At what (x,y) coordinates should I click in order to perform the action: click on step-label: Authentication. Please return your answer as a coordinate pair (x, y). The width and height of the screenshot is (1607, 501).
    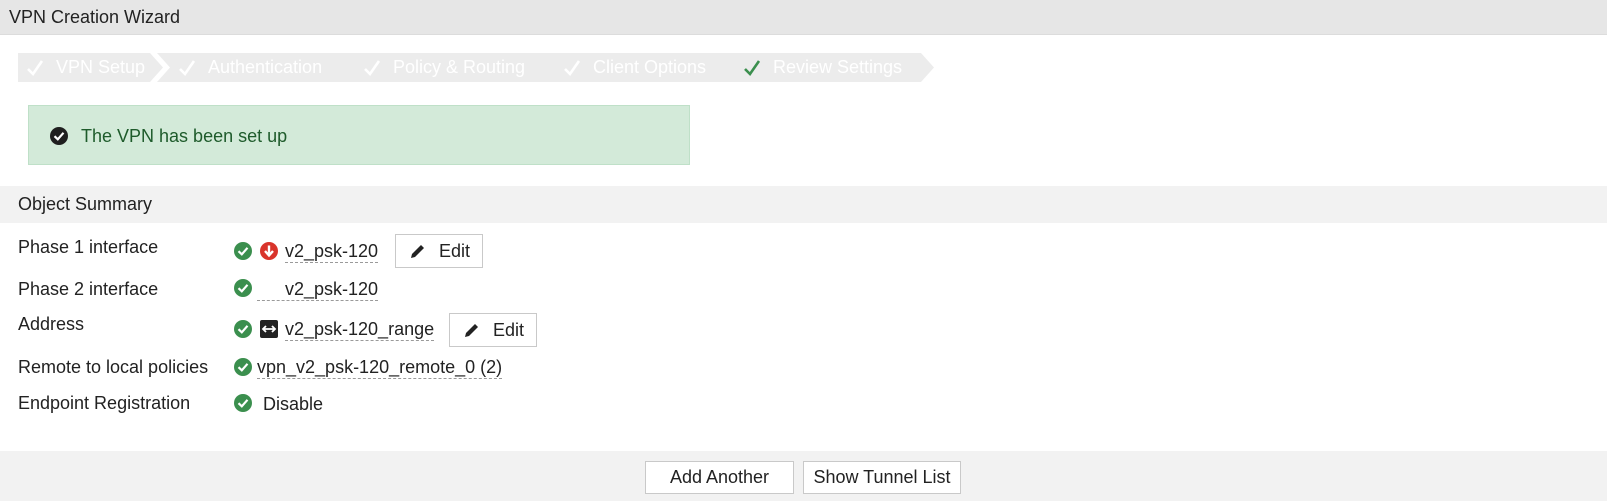
    Looking at the image, I should click on (265, 67).